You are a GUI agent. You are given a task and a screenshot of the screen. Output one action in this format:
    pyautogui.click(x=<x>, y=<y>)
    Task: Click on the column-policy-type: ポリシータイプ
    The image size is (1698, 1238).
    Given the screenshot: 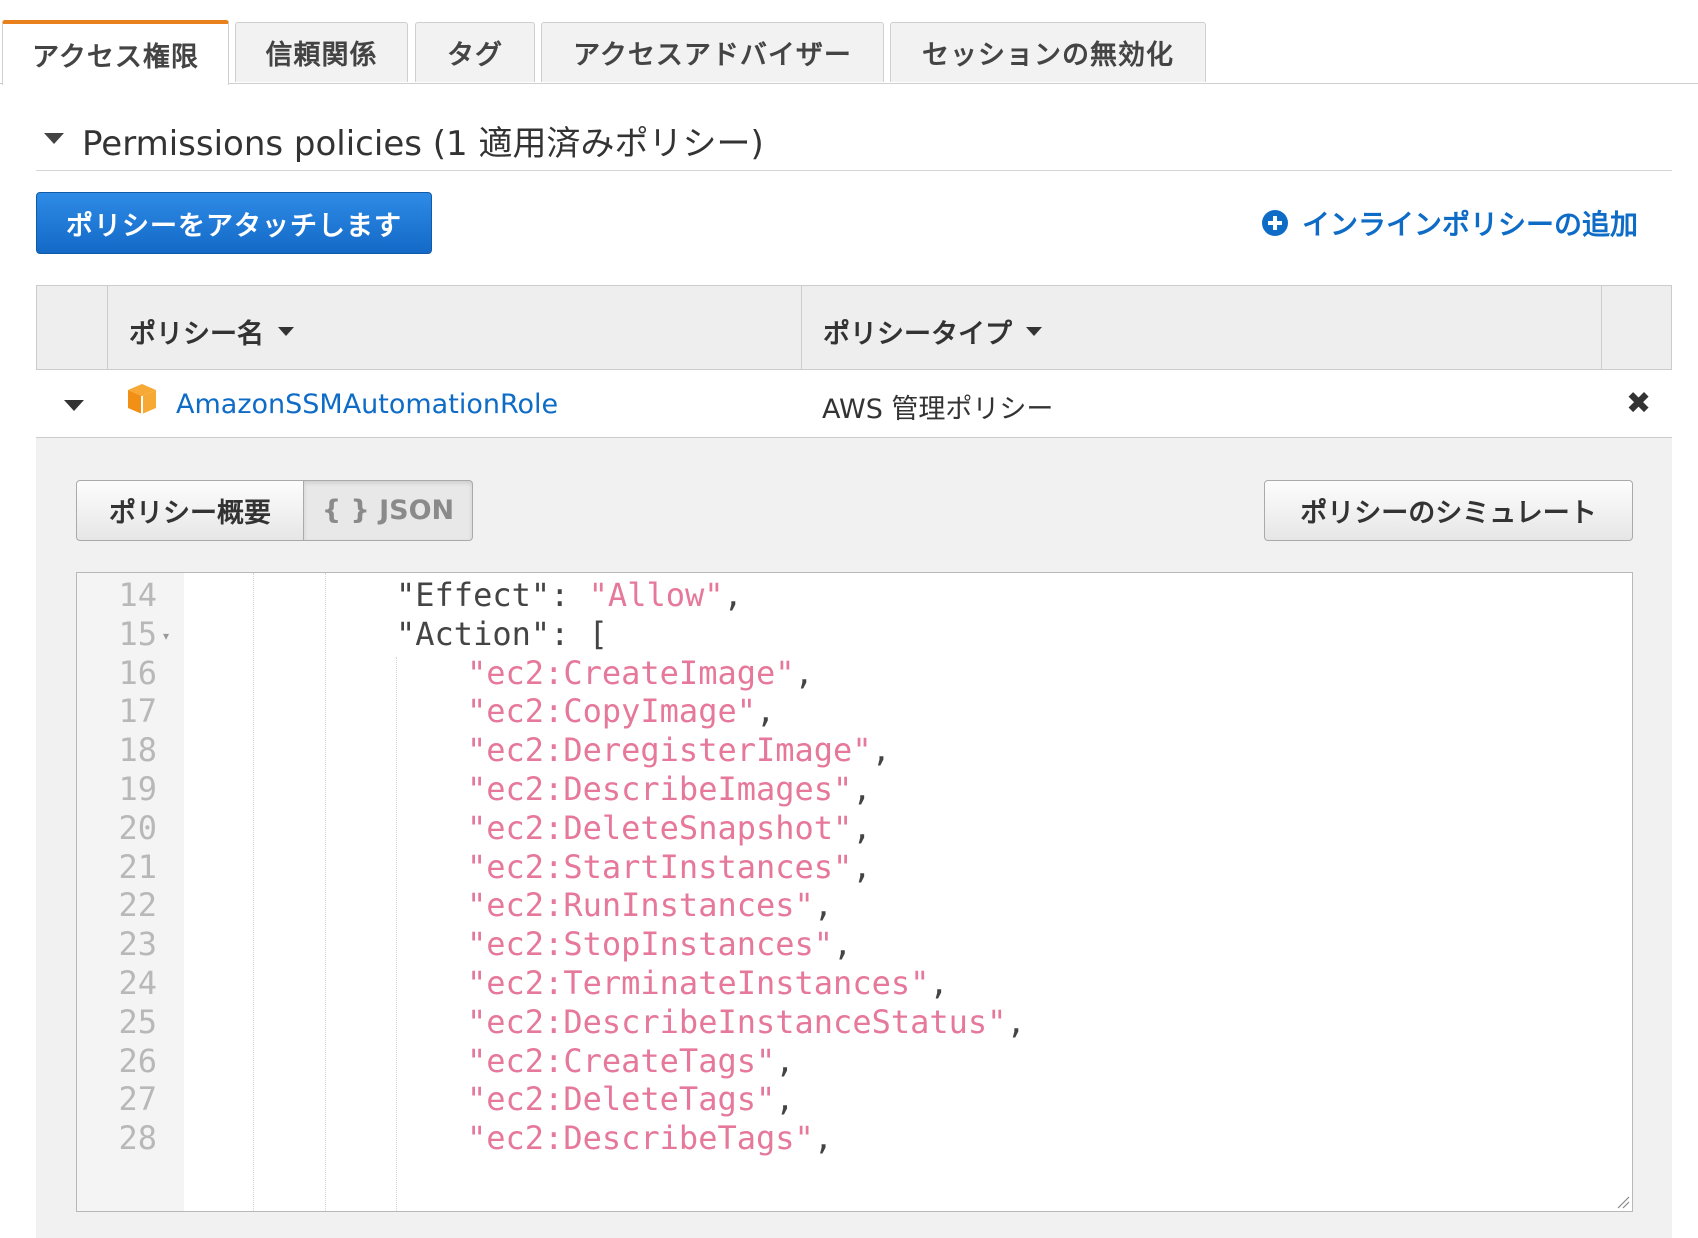 What is the action you would take?
    pyautogui.click(x=932, y=331)
    